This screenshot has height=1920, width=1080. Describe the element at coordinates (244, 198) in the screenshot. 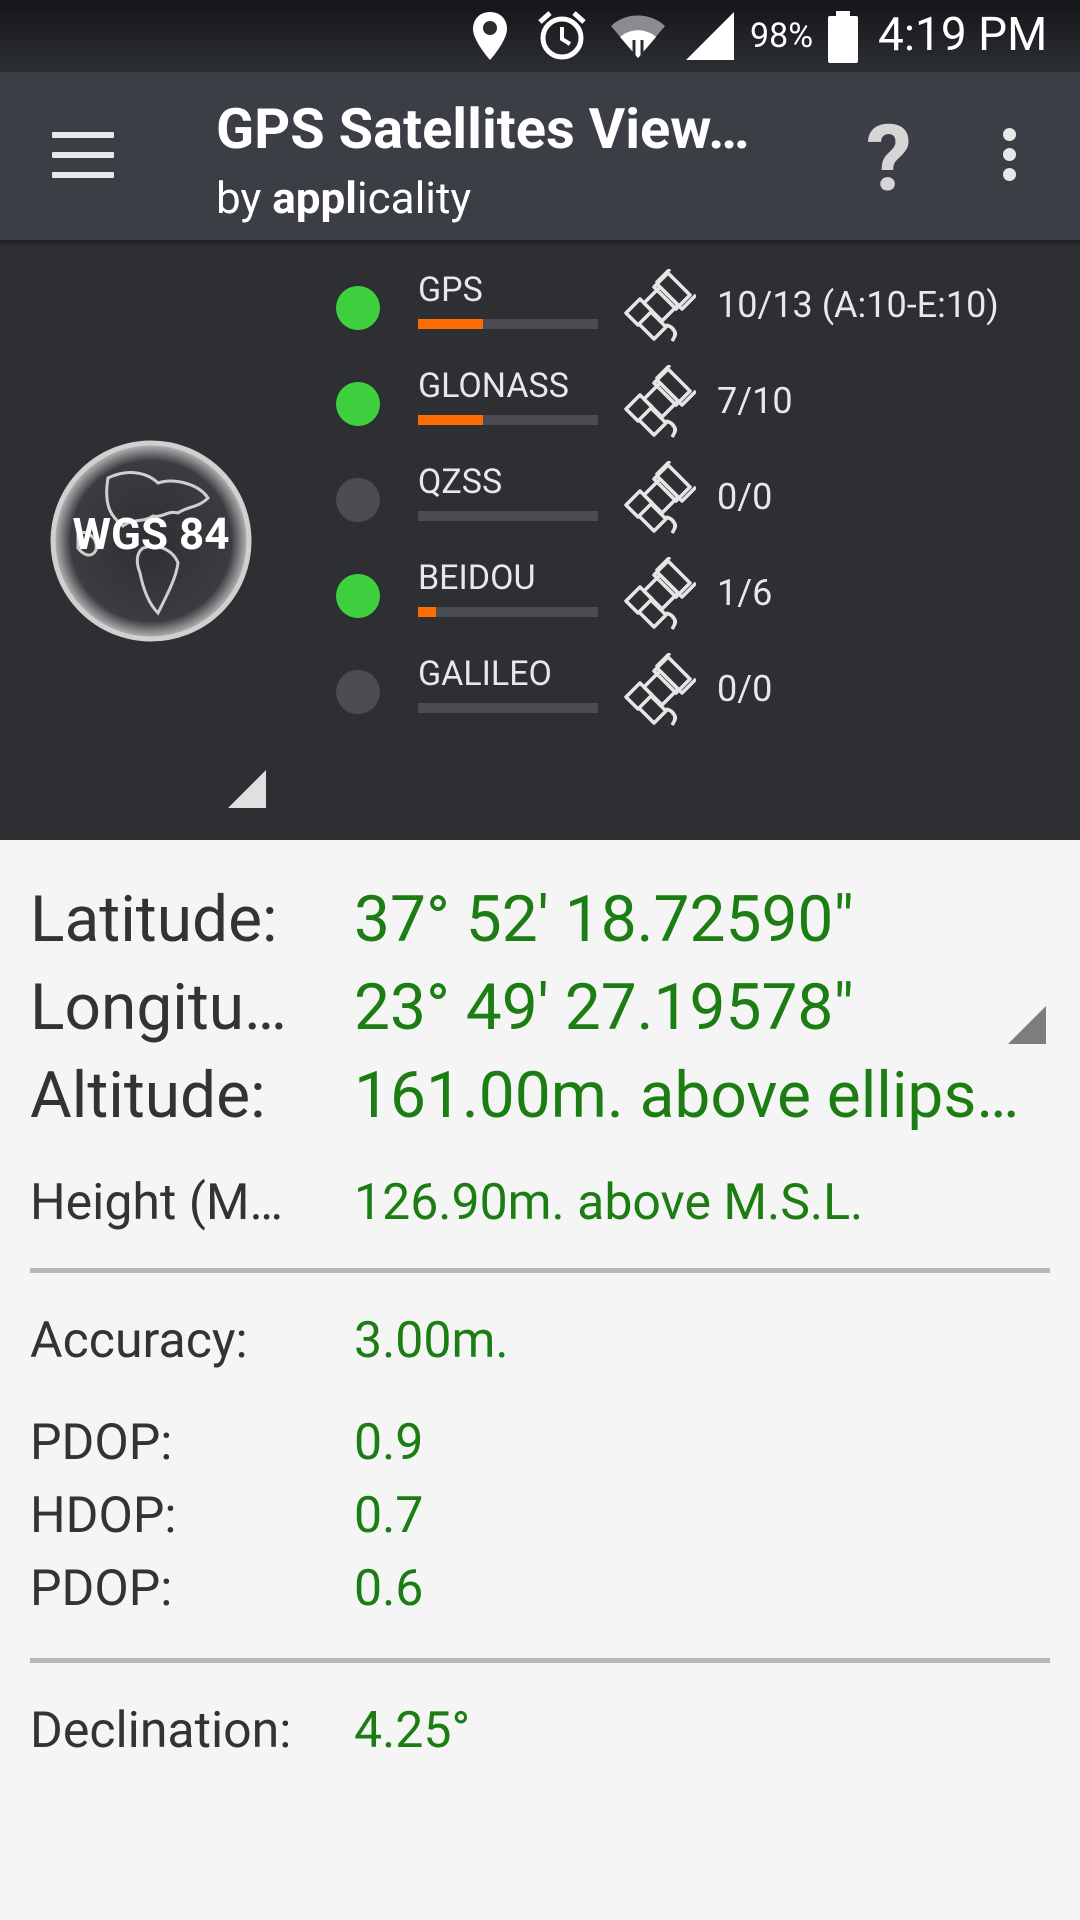

I see `subtitle-prefix: by` at that location.